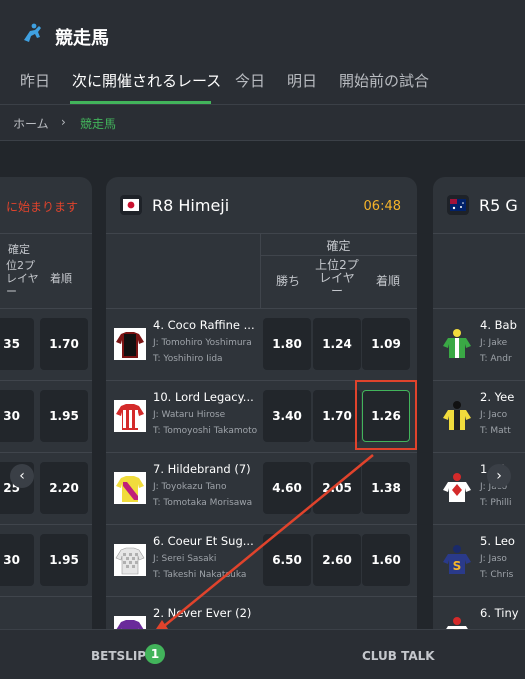 The width and height of the screenshot is (525, 679). Describe the element at coordinates (202, 343) in the screenshot. I see `jockey-name: J: Tomohiro Yoshimura` at that location.